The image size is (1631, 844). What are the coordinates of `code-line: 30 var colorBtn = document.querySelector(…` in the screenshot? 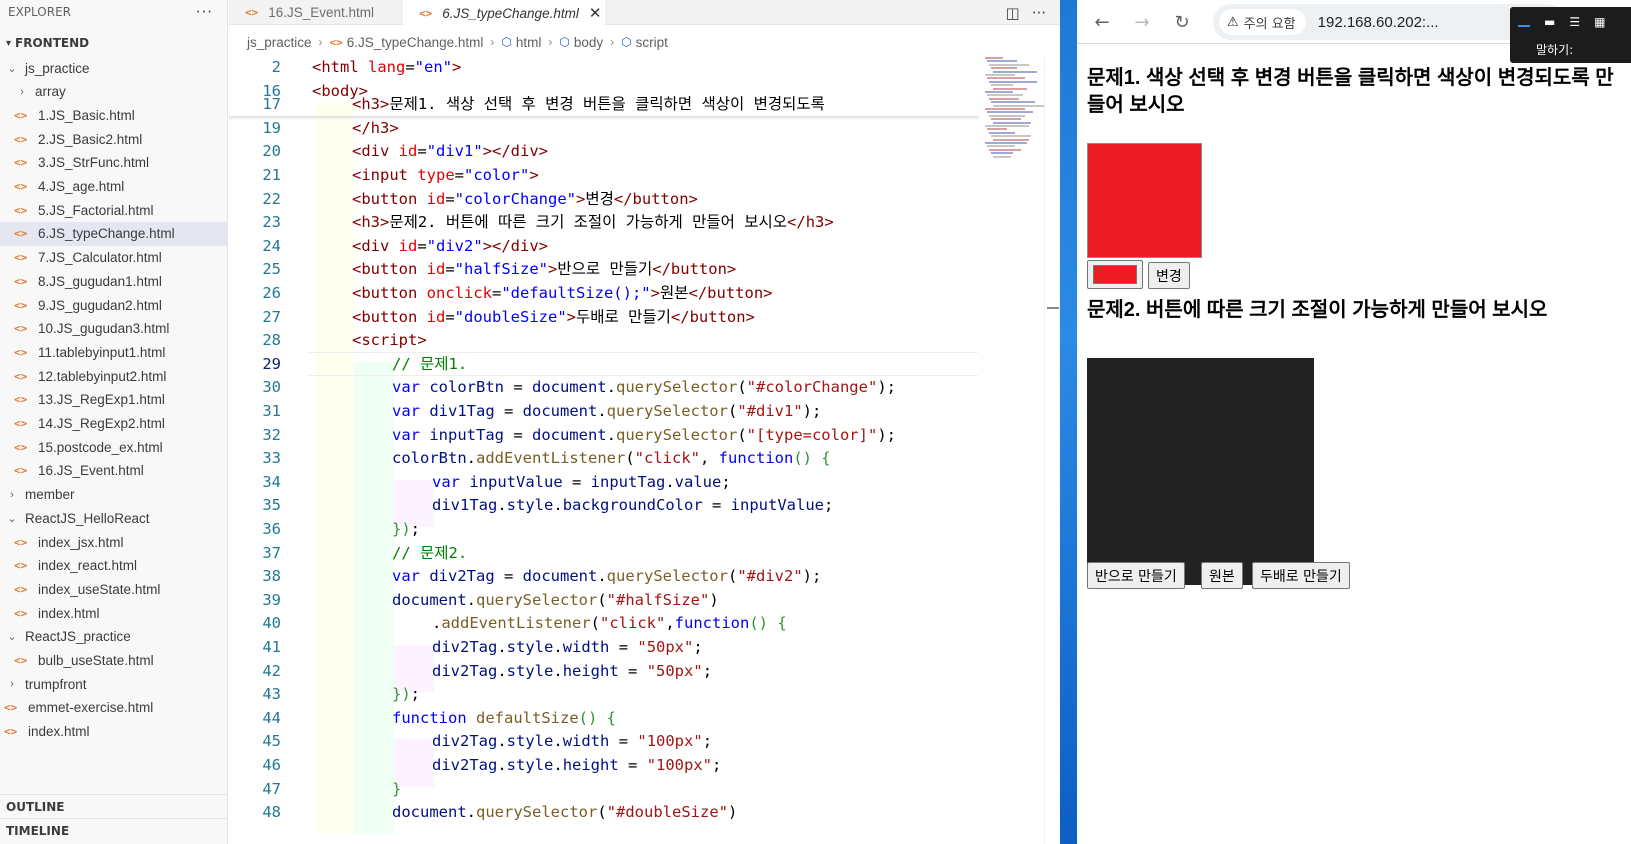 It's located at (604, 387).